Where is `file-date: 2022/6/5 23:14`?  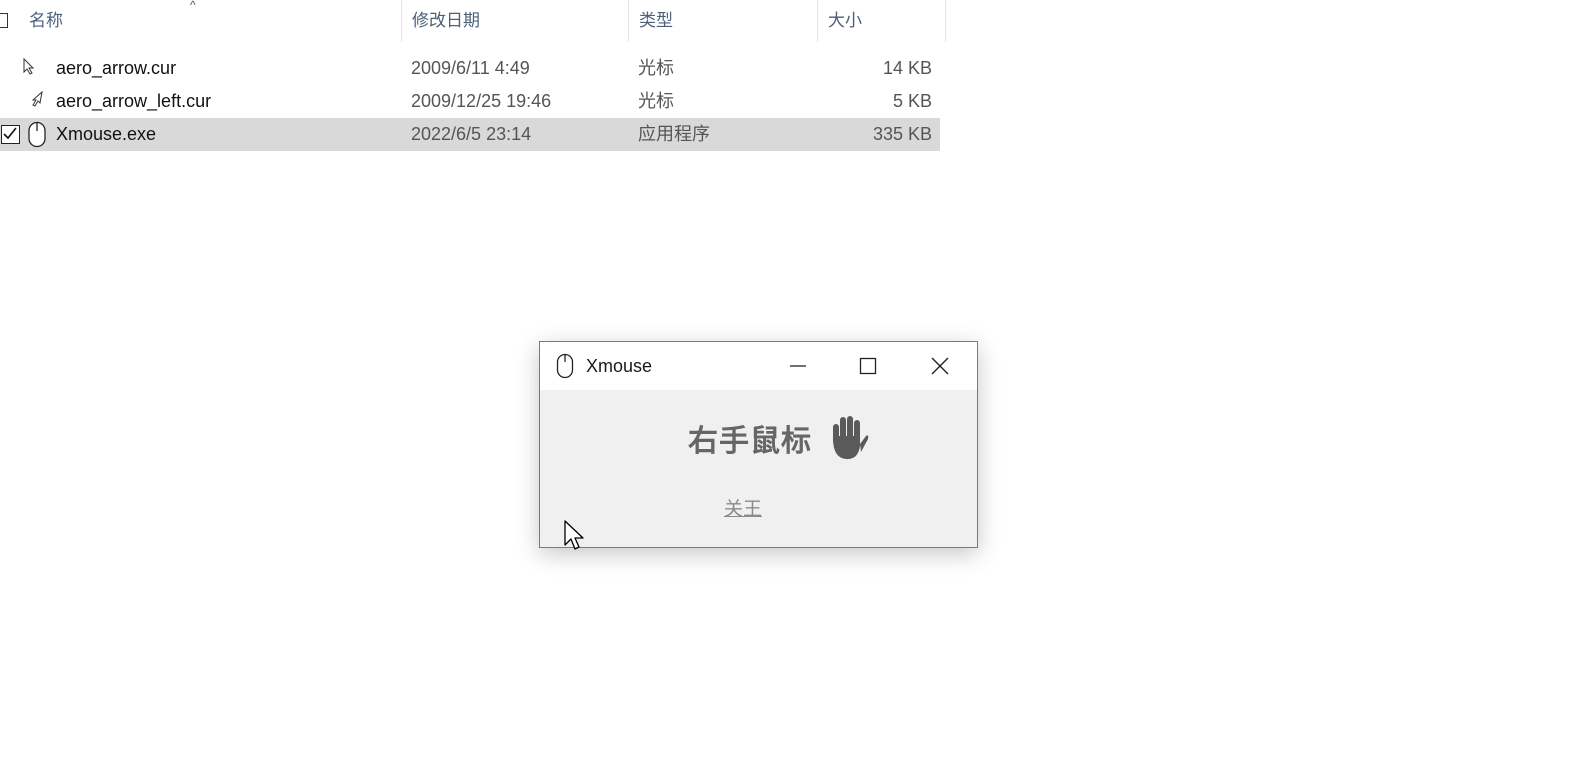
file-date: 2022/6/5 23:14 is located at coordinates (471, 134).